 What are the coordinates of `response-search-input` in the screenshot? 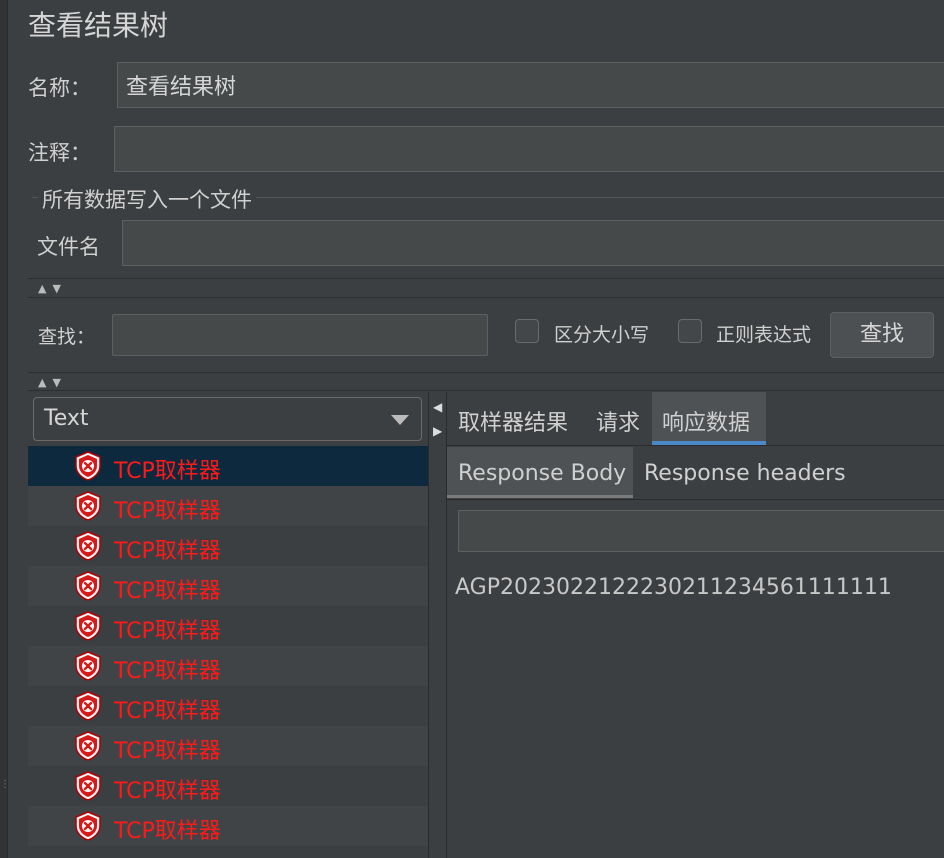 It's located at (701, 531).